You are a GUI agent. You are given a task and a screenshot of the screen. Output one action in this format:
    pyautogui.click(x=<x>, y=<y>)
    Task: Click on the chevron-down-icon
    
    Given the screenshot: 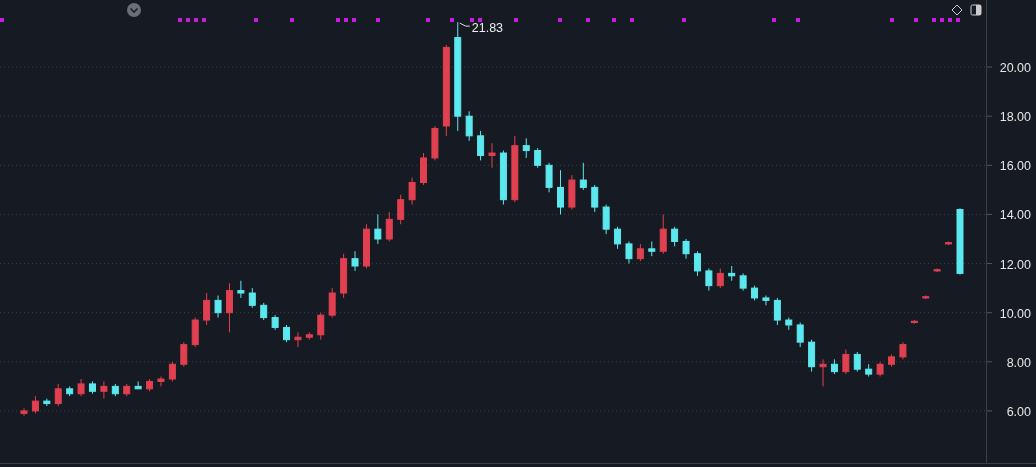 What is the action you would take?
    pyautogui.click(x=134, y=10)
    